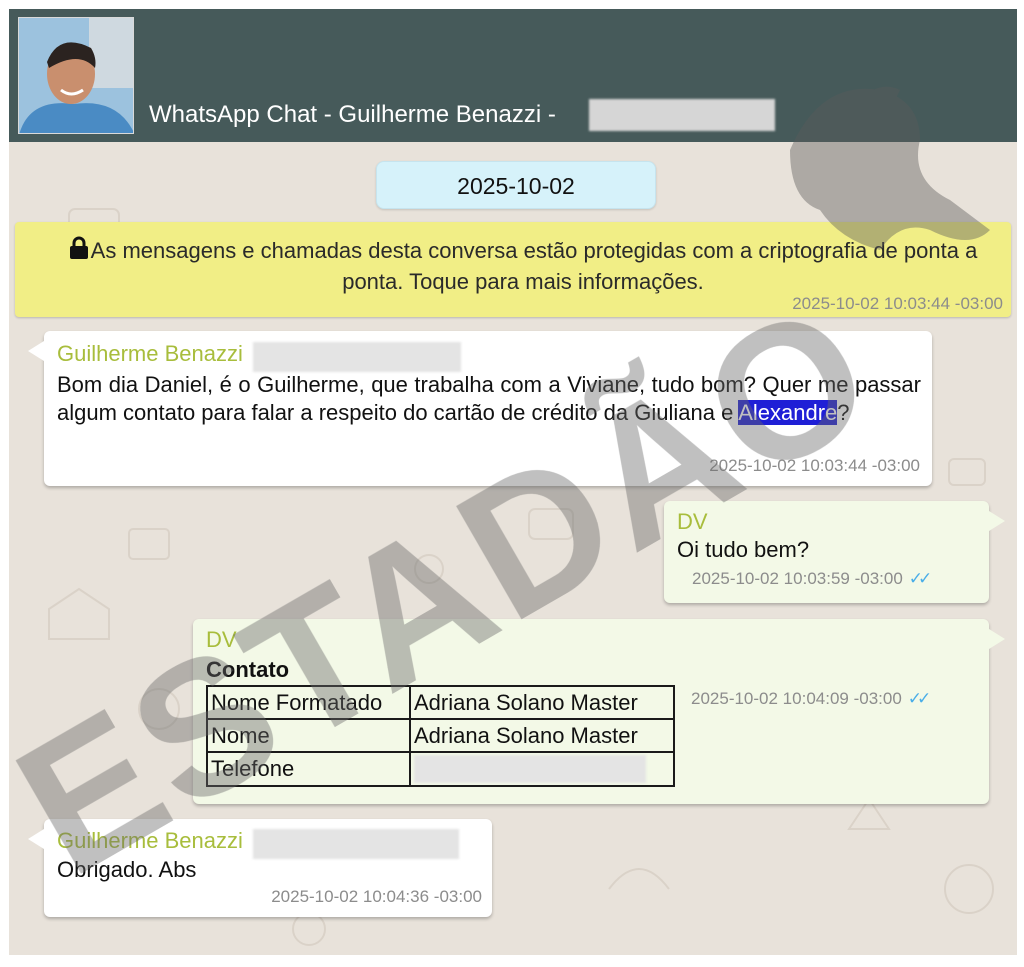  I want to click on highlighted-name: Alexandre, so click(788, 412).